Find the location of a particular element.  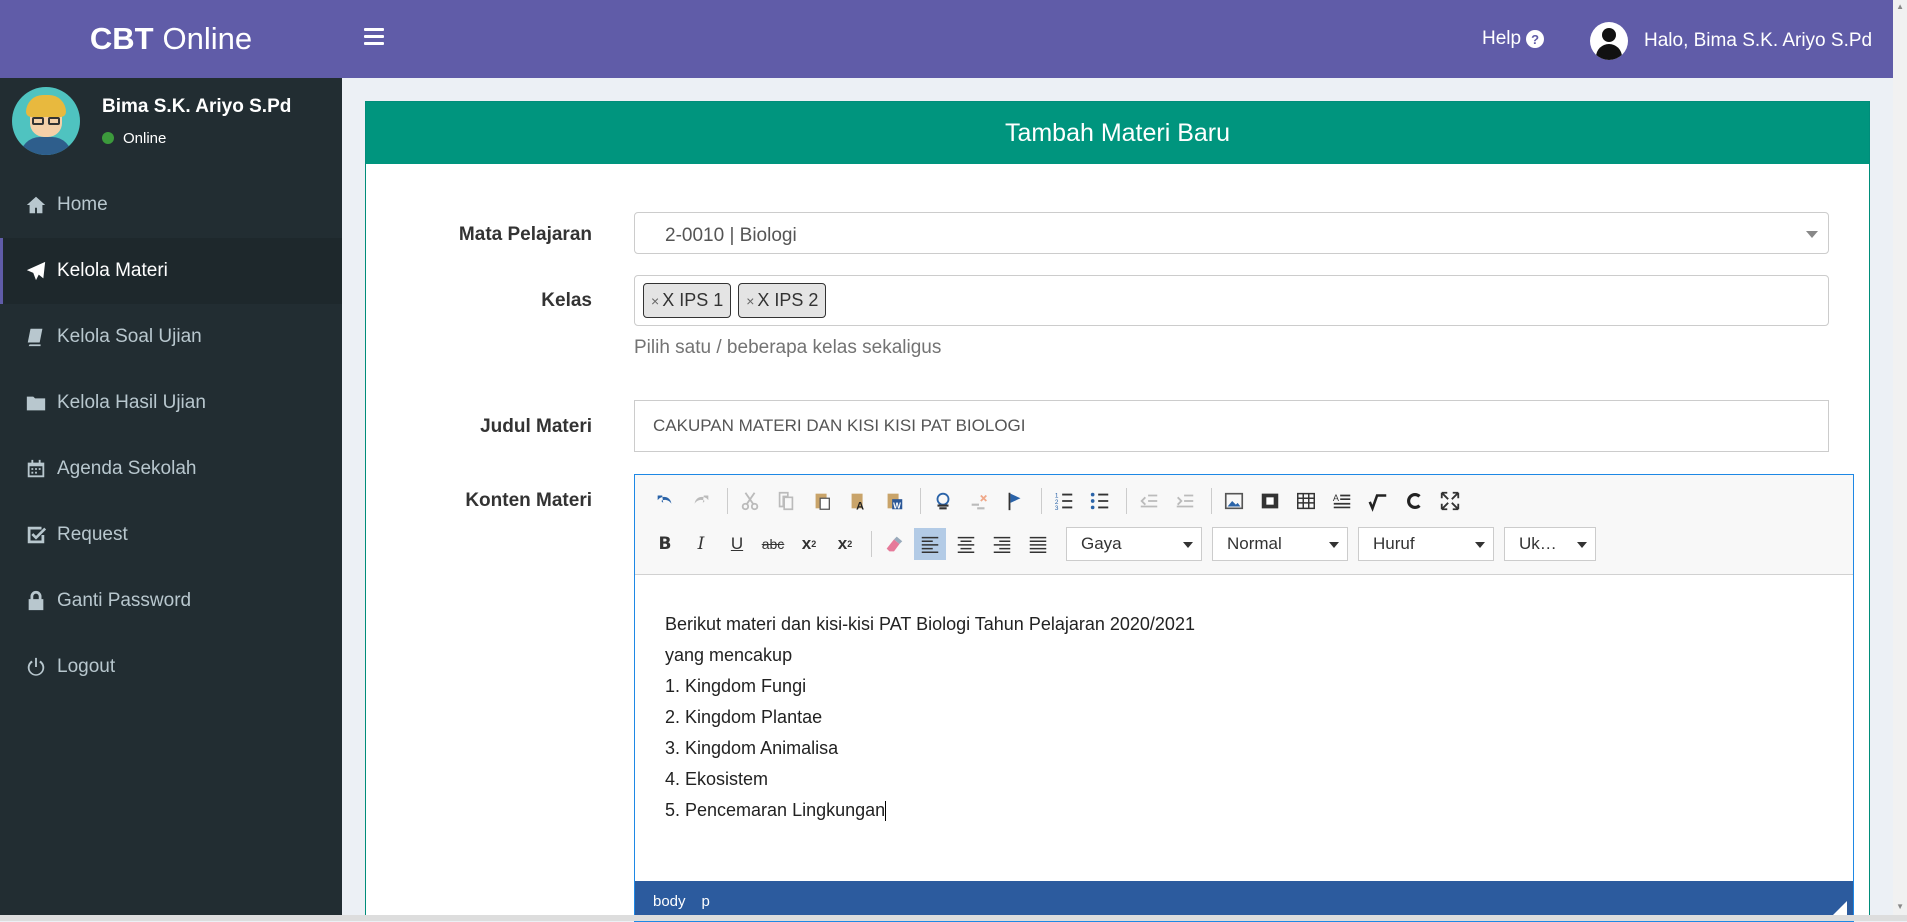

format-dropdown-value: Normal is located at coordinates (1254, 543).